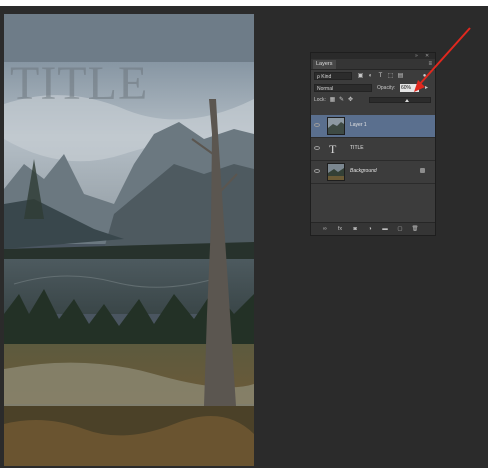  What do you see at coordinates (320, 100) in the screenshot?
I see `lock-label: Lock:` at bounding box center [320, 100].